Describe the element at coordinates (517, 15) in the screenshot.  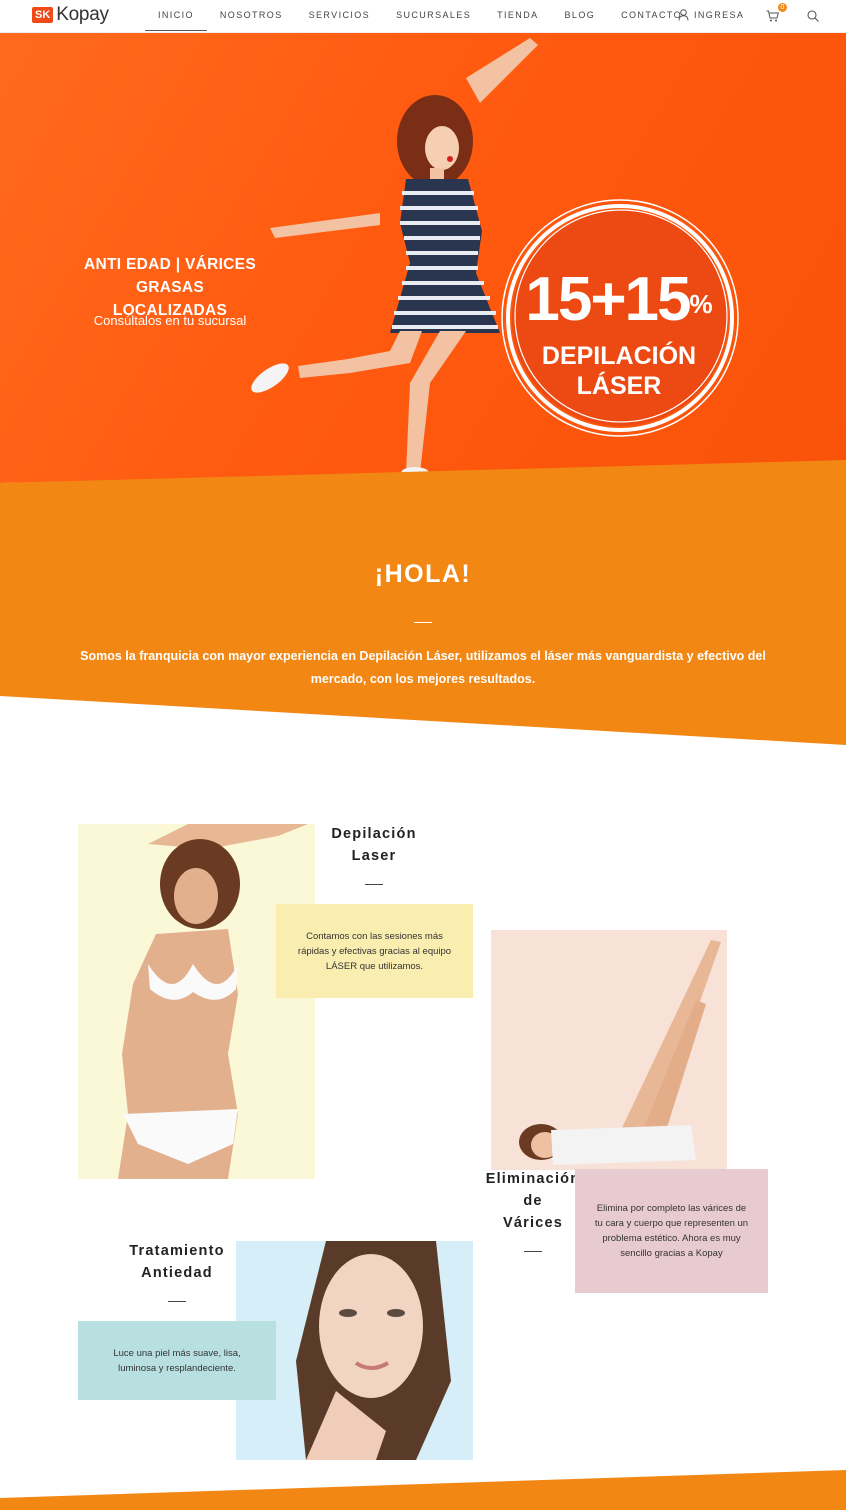
I see `nav-tienda: TIENDA` at that location.